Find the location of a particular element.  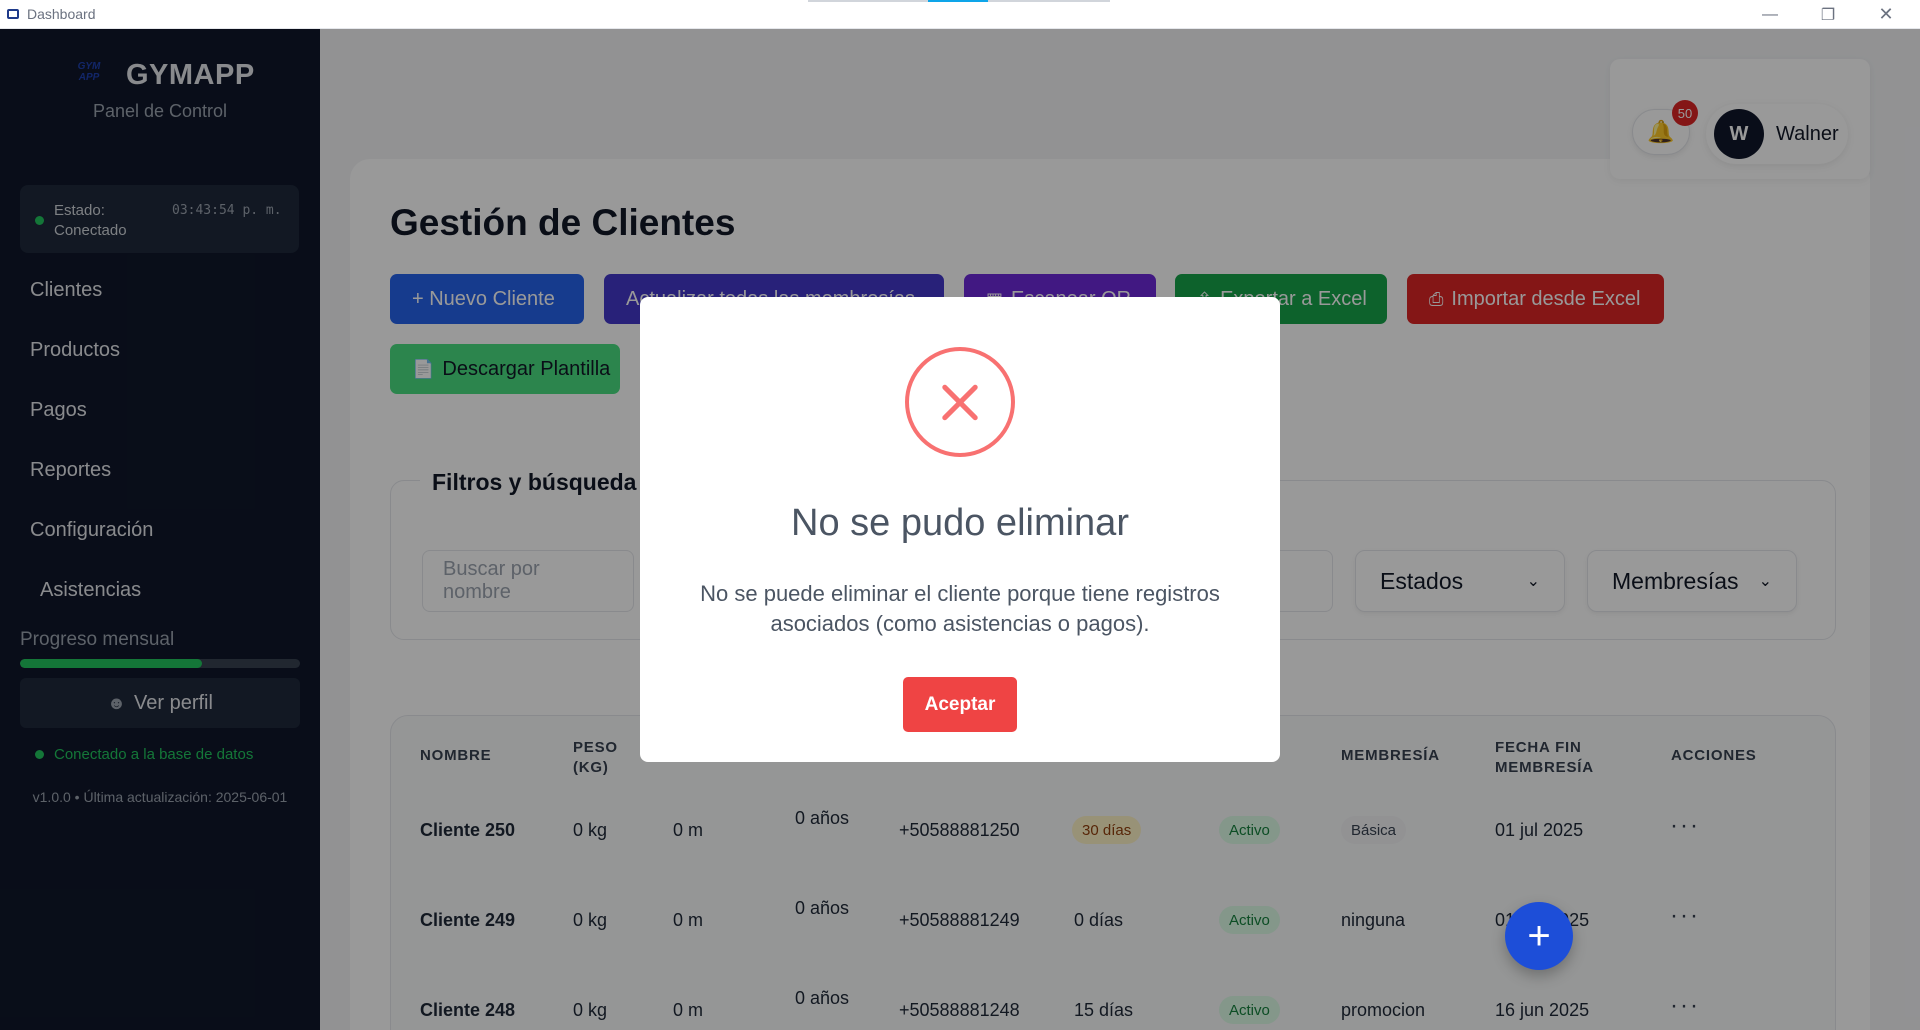

dialog-title: No se pudo eliminar is located at coordinates (960, 523).